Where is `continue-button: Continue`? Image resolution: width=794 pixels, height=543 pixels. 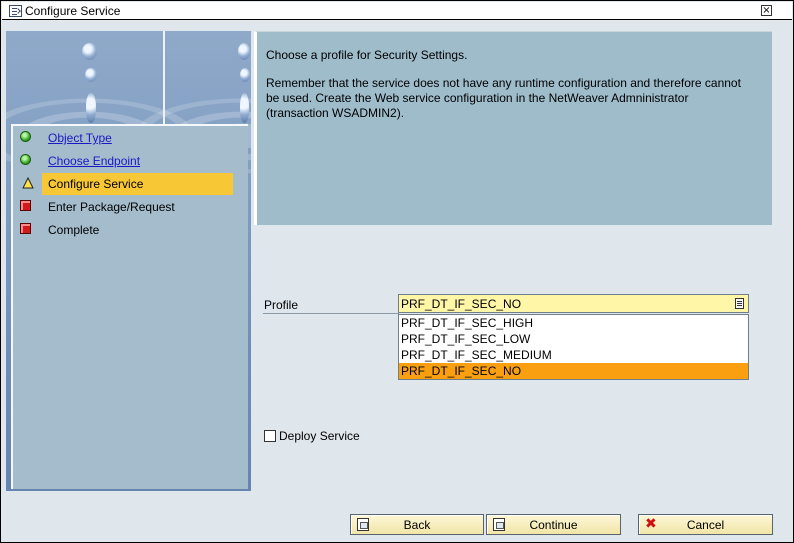
continue-button: Continue is located at coordinates (553, 524).